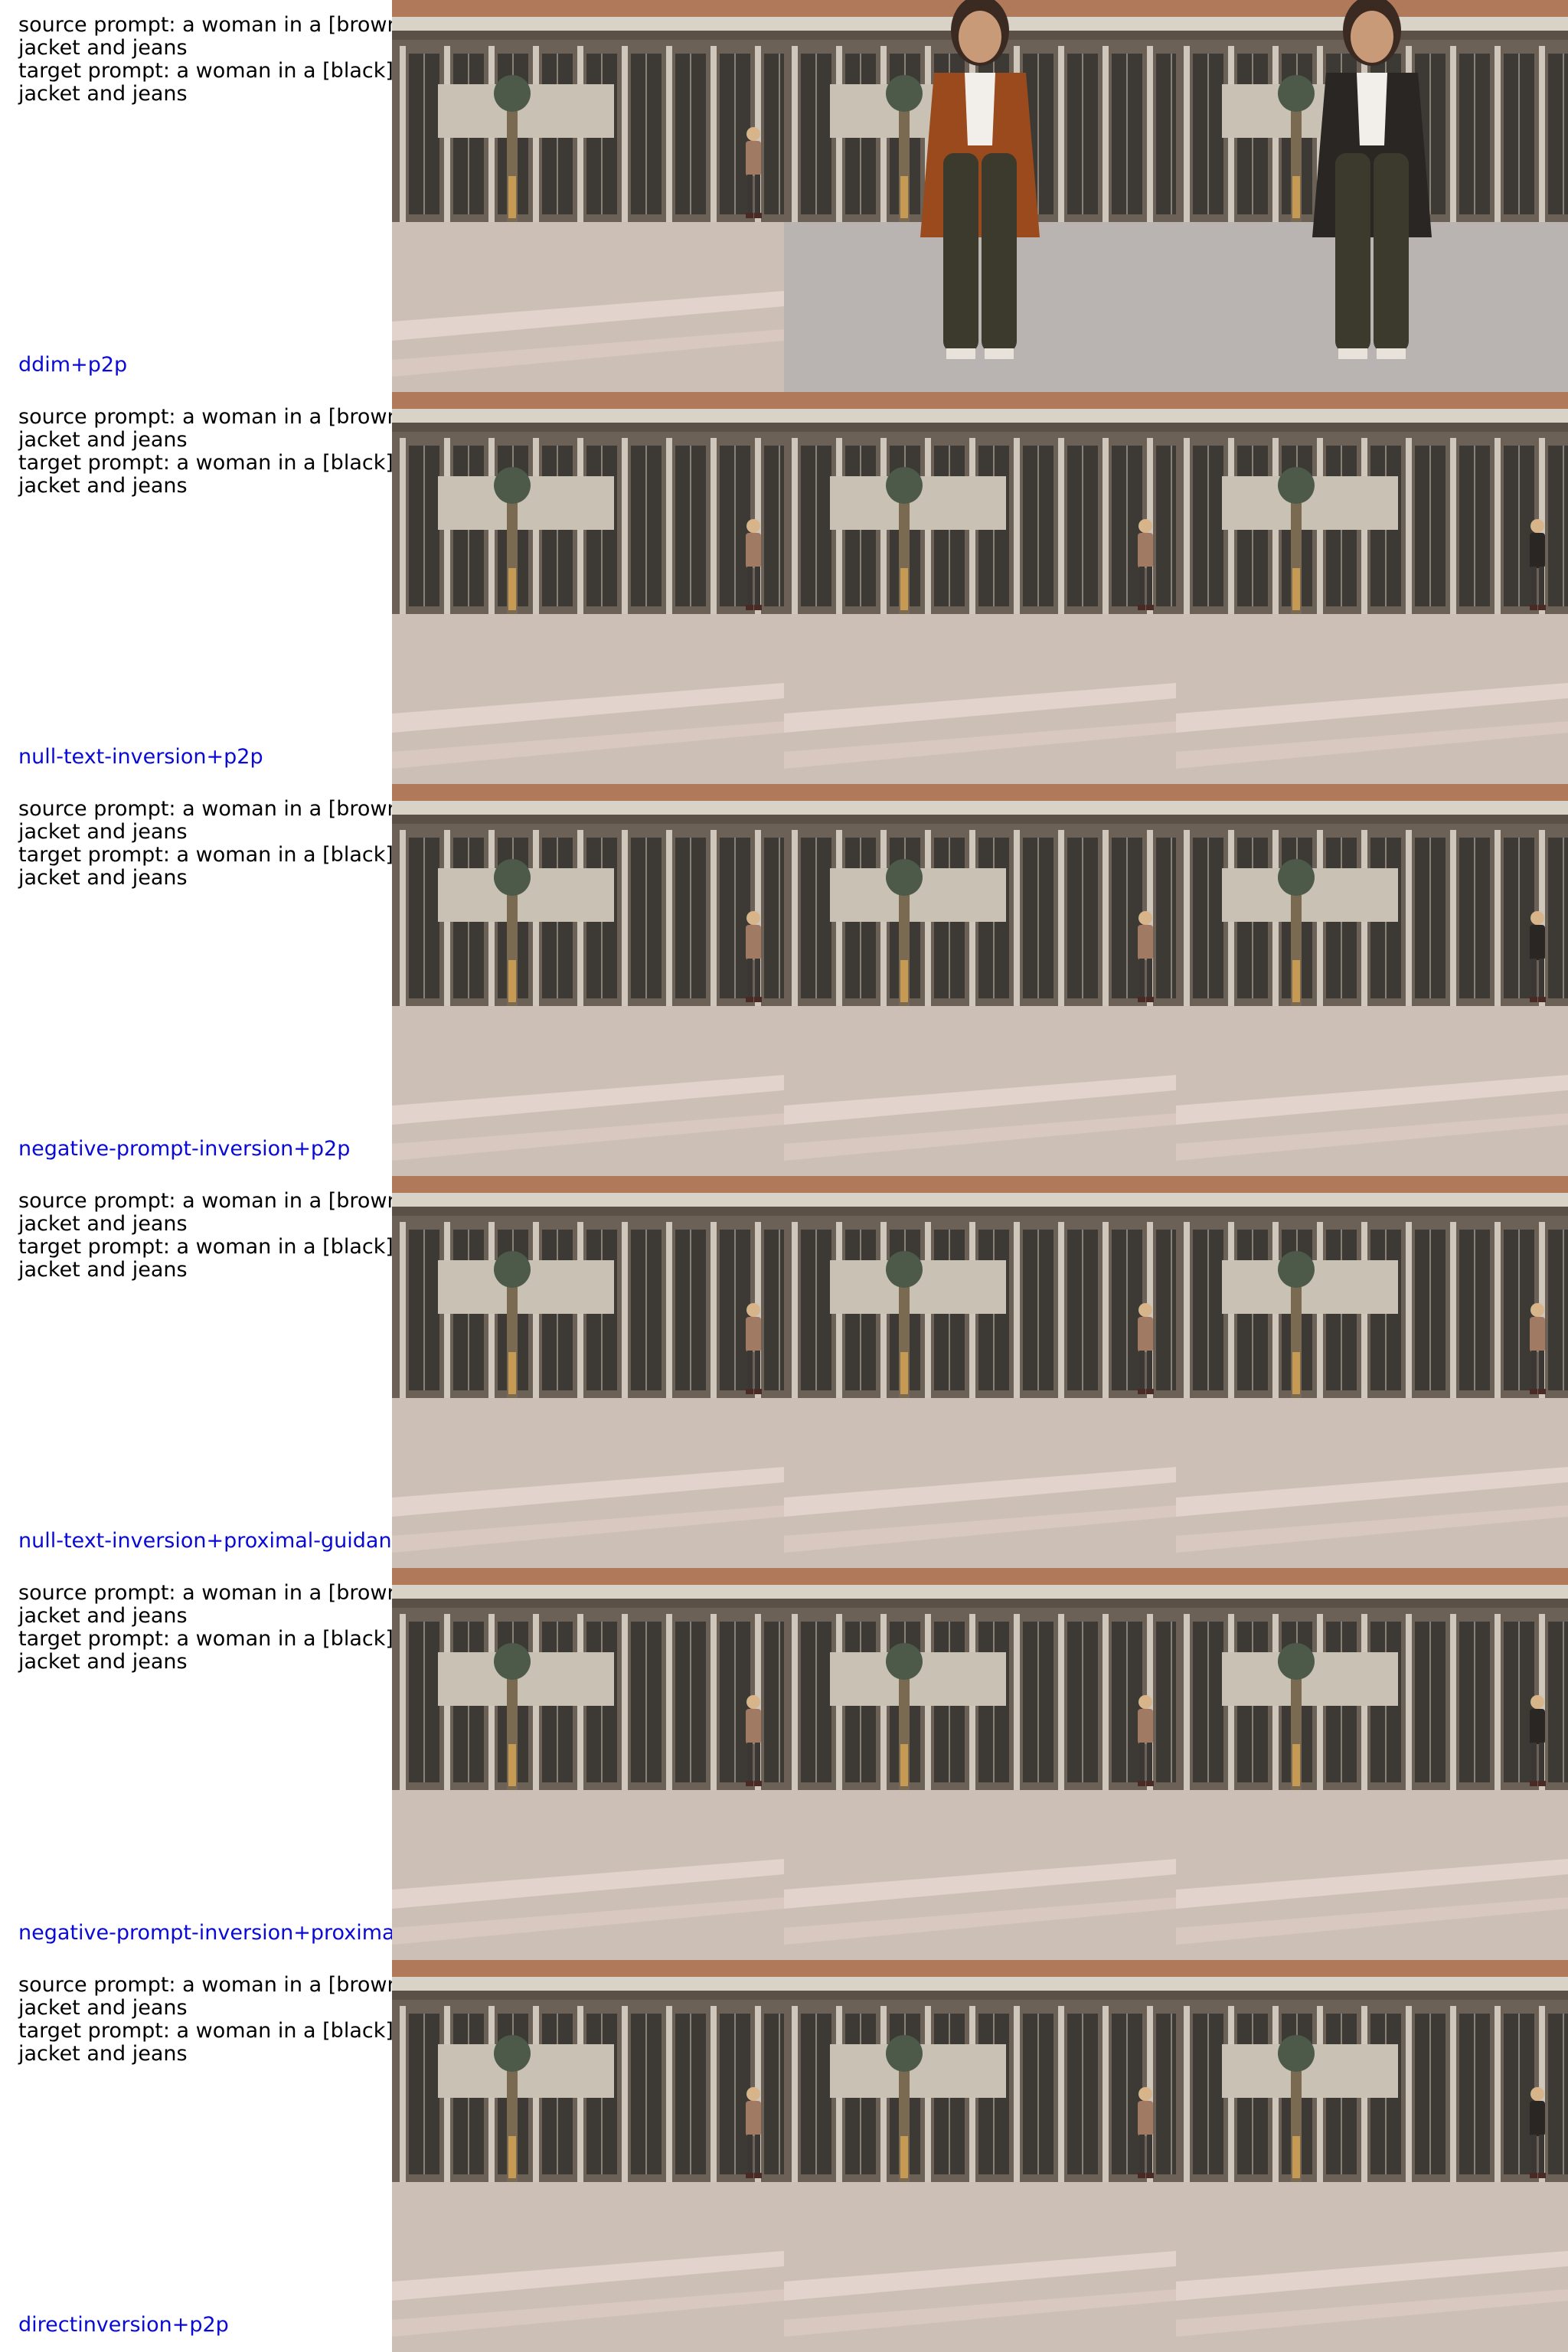 Image resolution: width=1568 pixels, height=2352 pixels. Describe the element at coordinates (73, 365) in the screenshot. I see `method-label: ddim+p2p` at that location.